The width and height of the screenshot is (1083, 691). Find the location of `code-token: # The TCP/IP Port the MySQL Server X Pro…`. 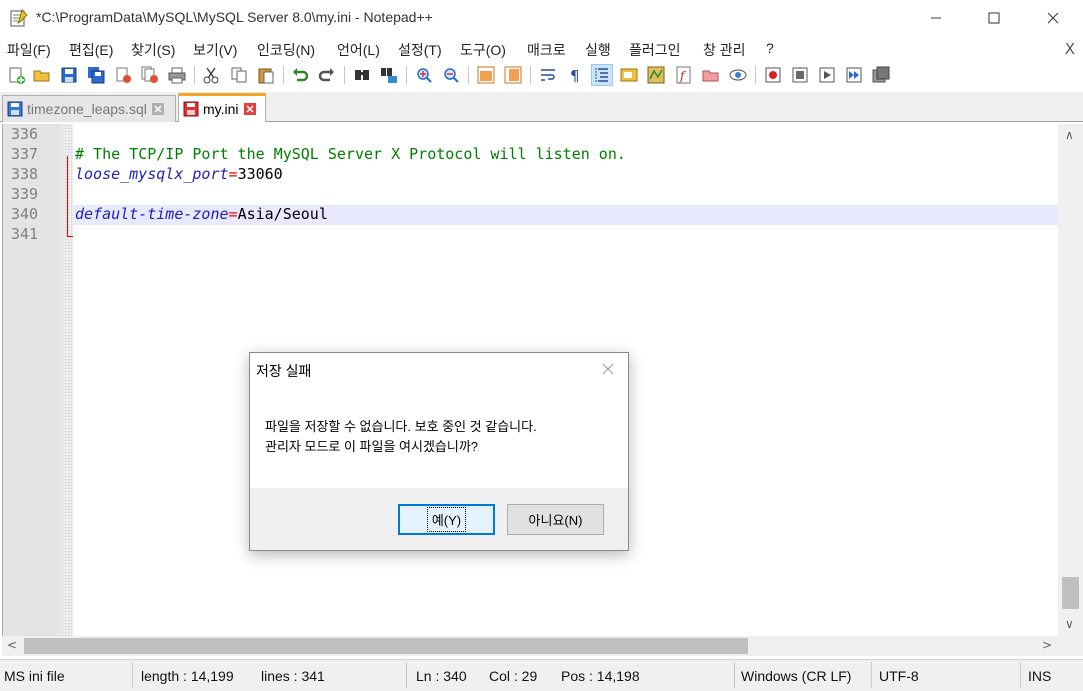

code-token: # The TCP/IP Port the MySQL Server X Pro… is located at coordinates (350, 154).